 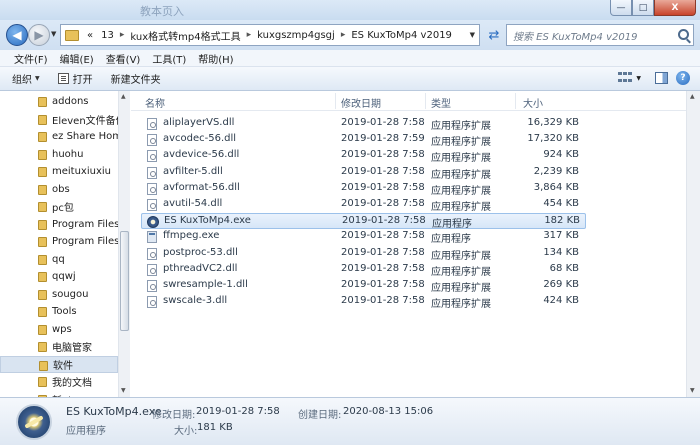 I want to click on file-name: avformat-56.dll, so click(x=201, y=187).